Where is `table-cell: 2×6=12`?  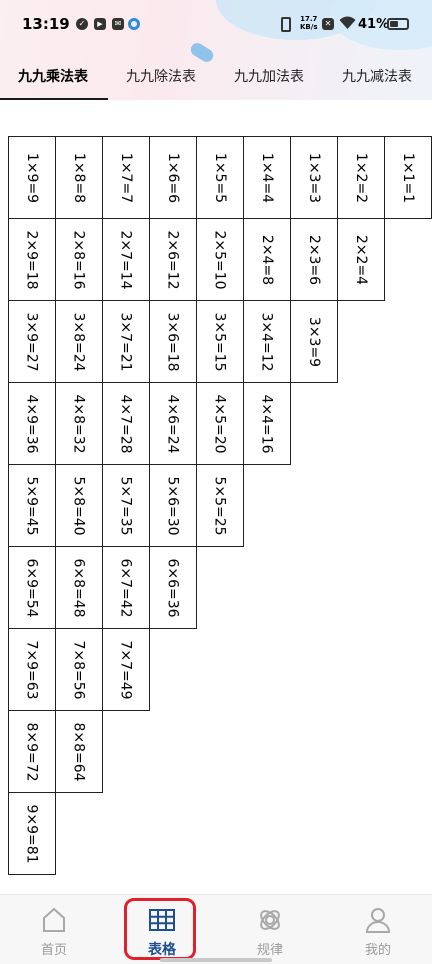 table-cell: 2×6=12 is located at coordinates (173, 259).